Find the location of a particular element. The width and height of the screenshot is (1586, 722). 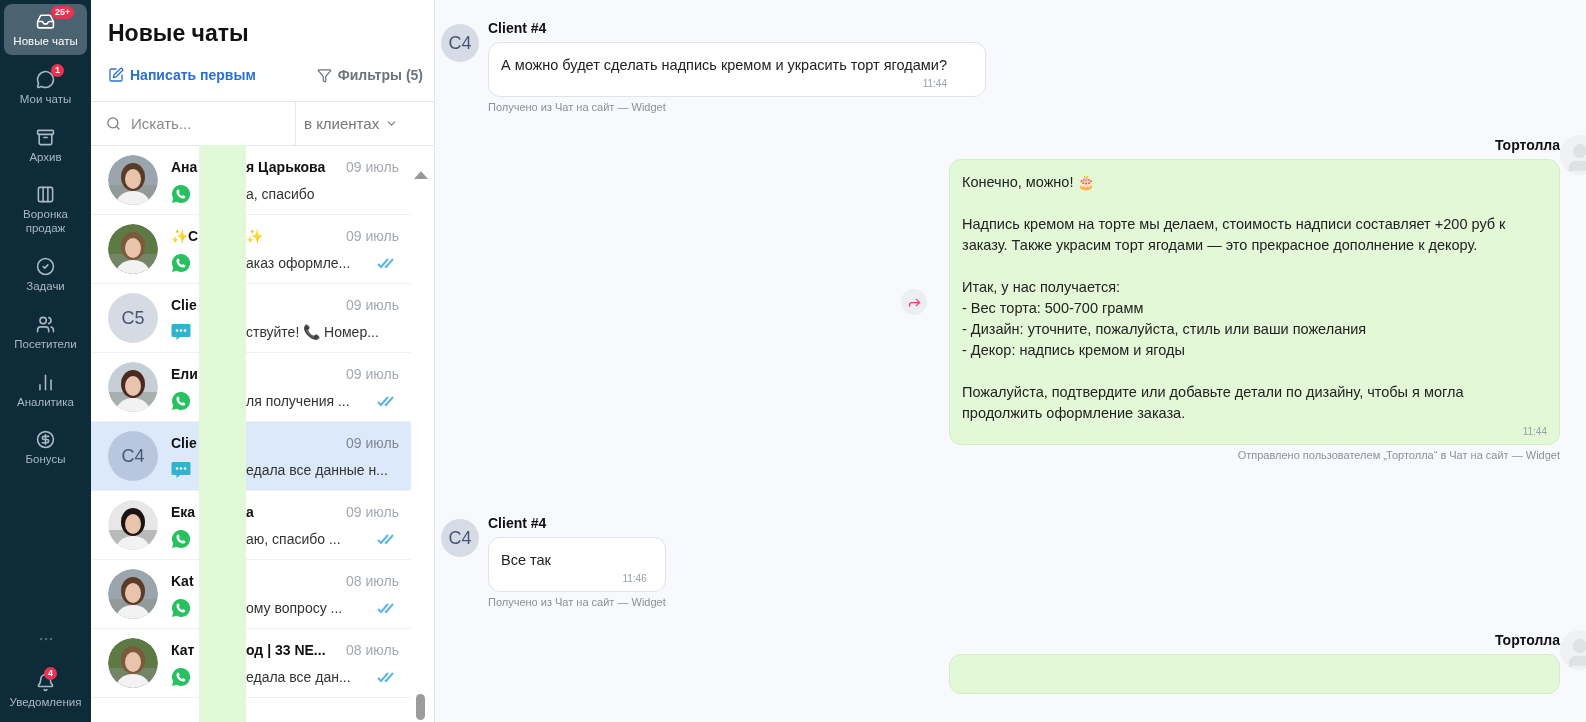

contact-name: Ека is located at coordinates (184, 511).